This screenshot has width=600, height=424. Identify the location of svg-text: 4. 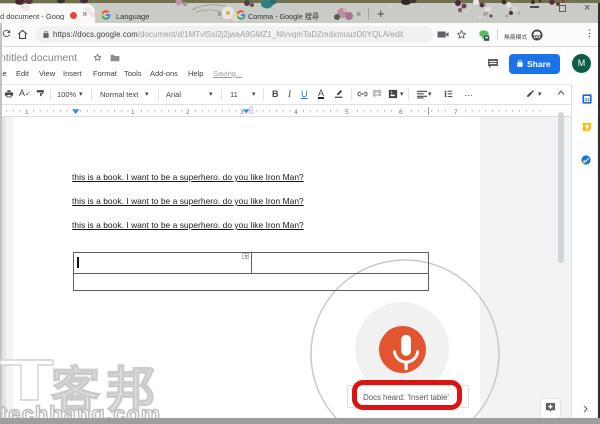
(296, 112).